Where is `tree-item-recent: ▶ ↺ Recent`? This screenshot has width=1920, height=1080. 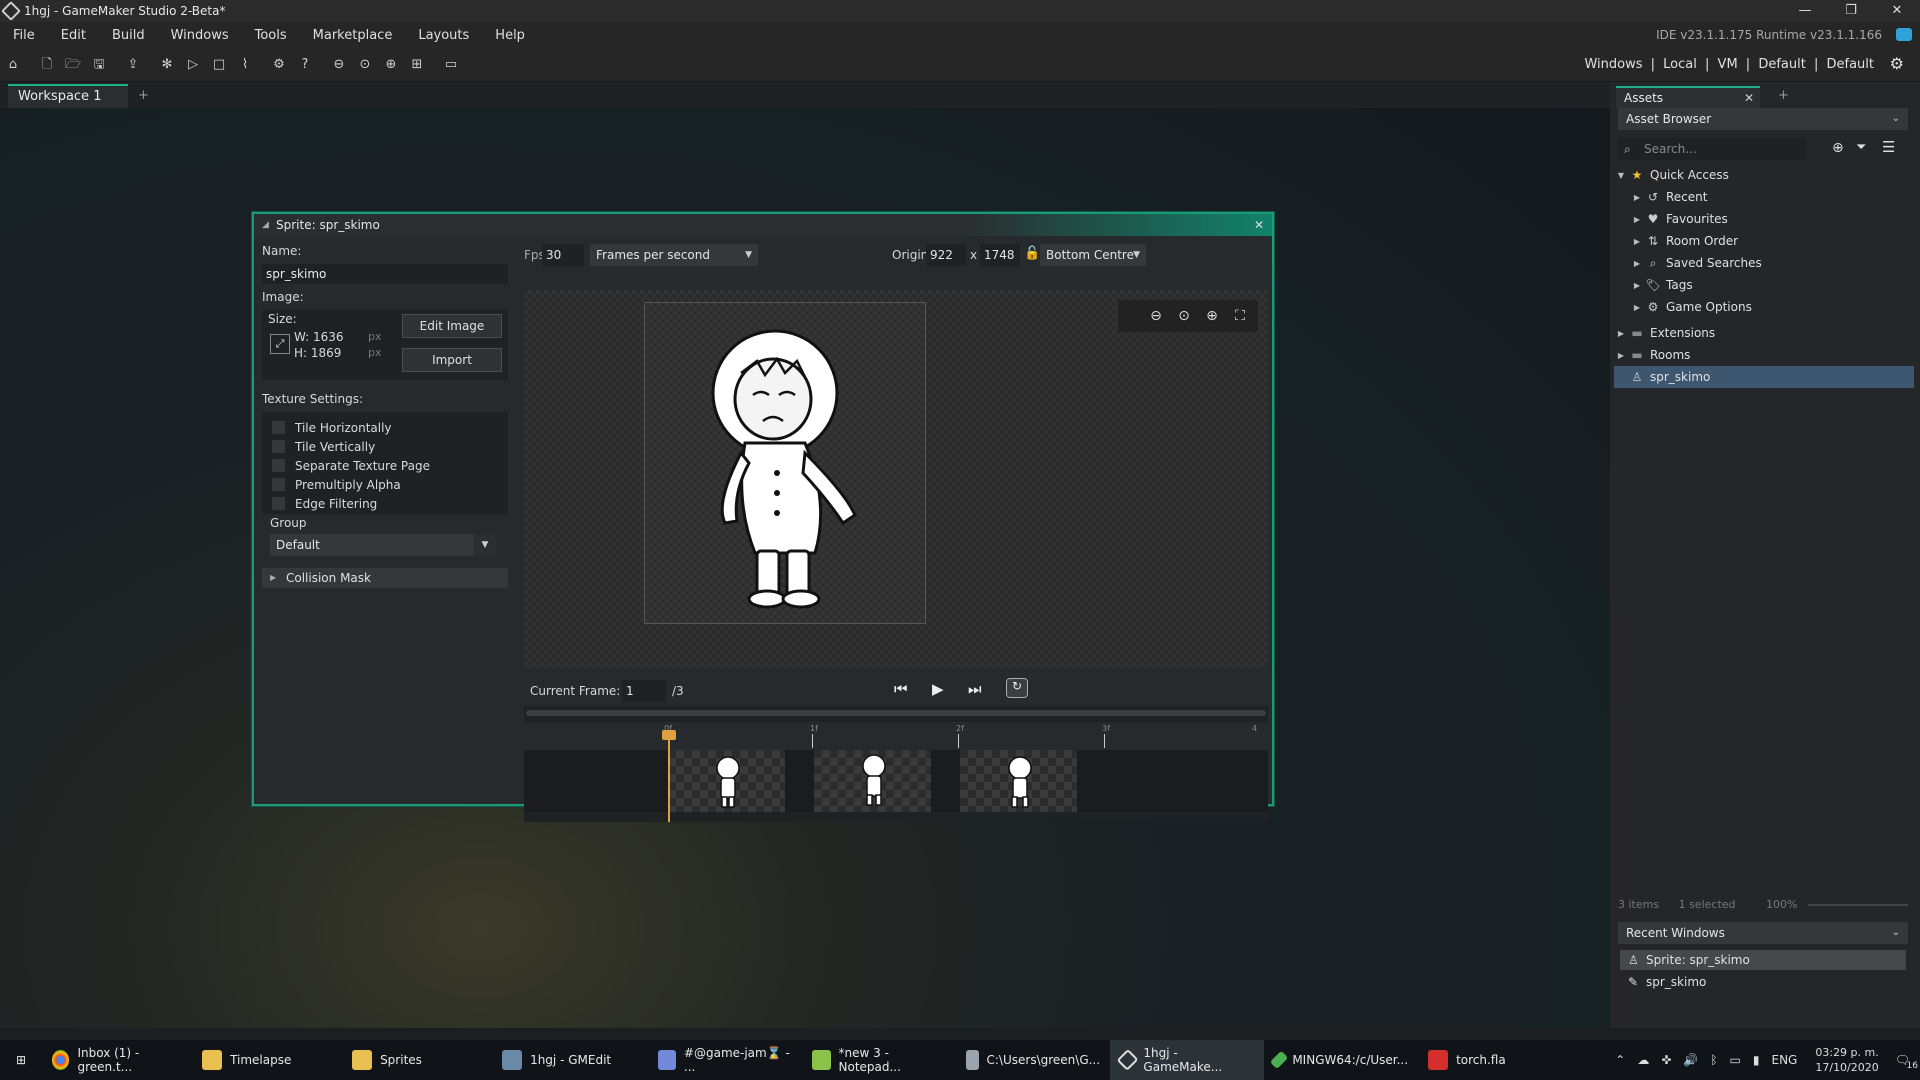 tree-item-recent: ▶ ↺ Recent is located at coordinates (1764, 197).